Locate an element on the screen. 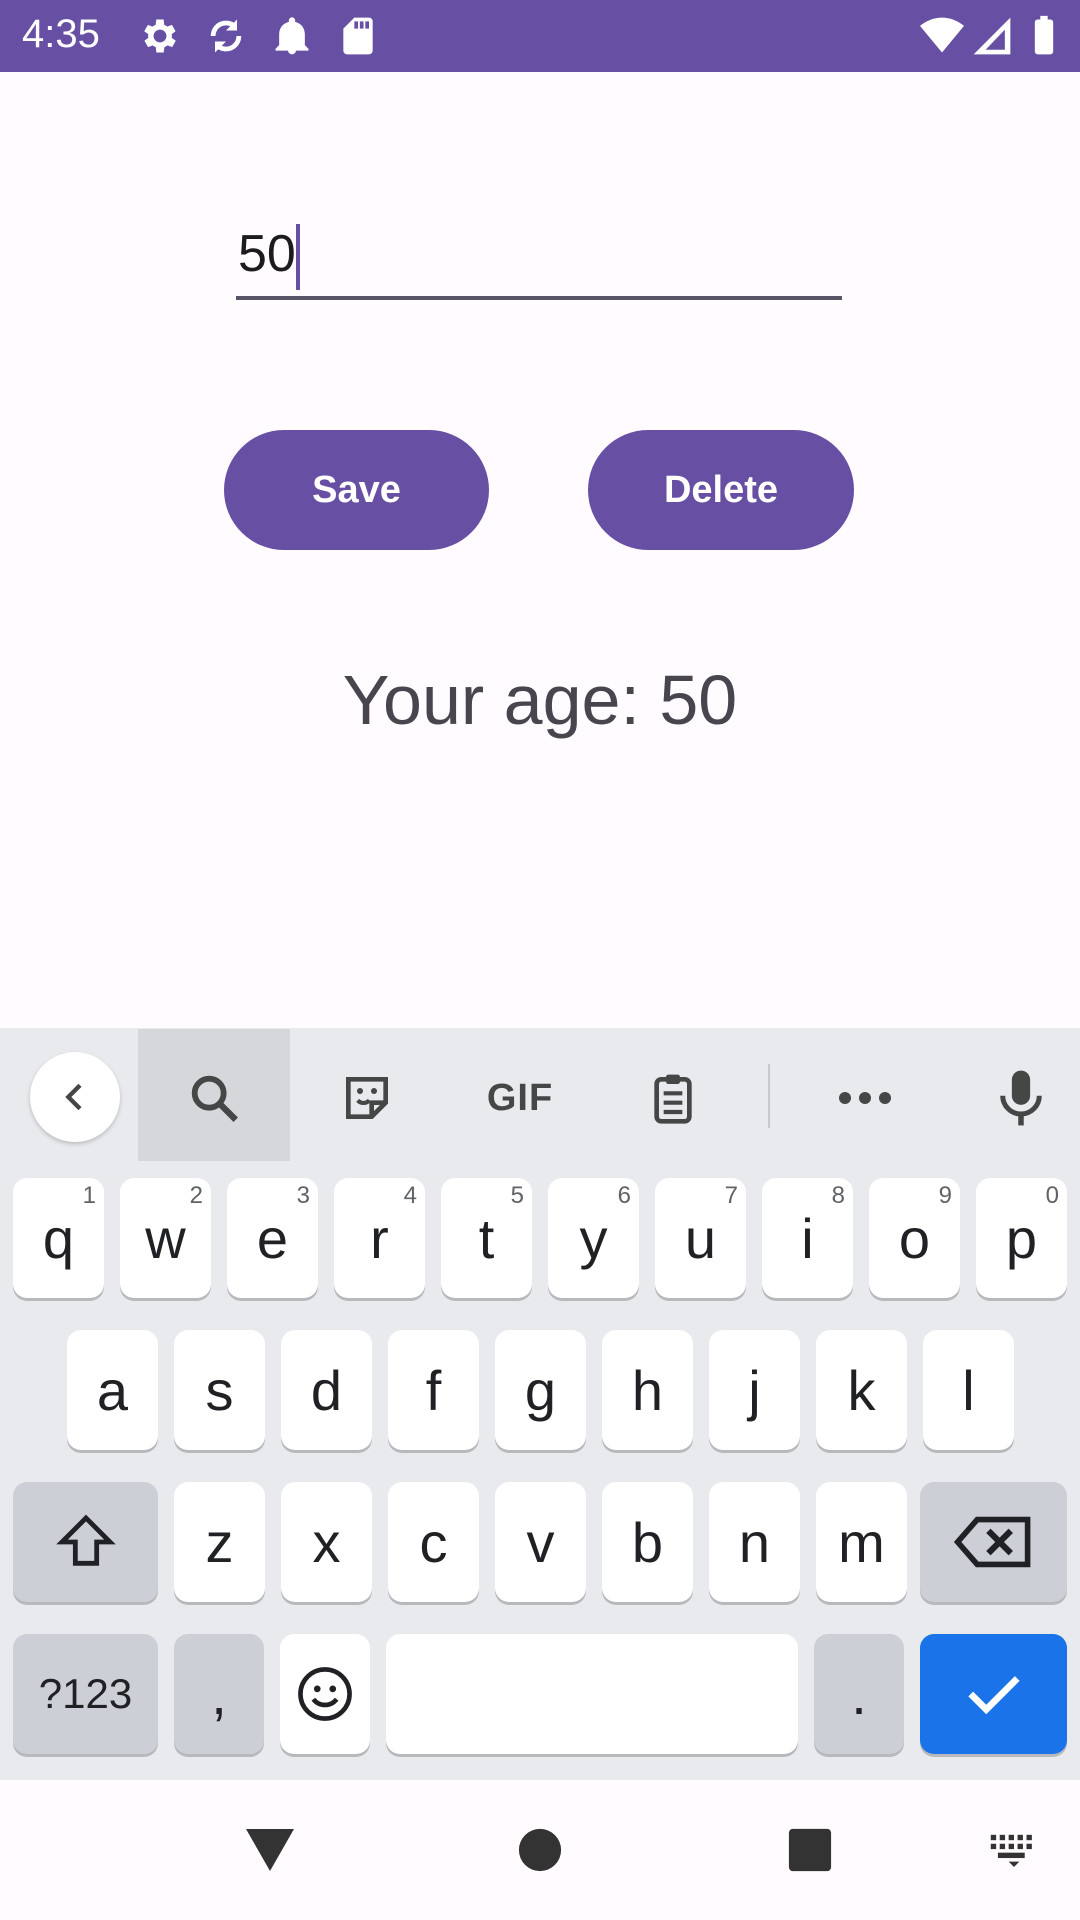  gif-label: GIF is located at coordinates (520, 1097).